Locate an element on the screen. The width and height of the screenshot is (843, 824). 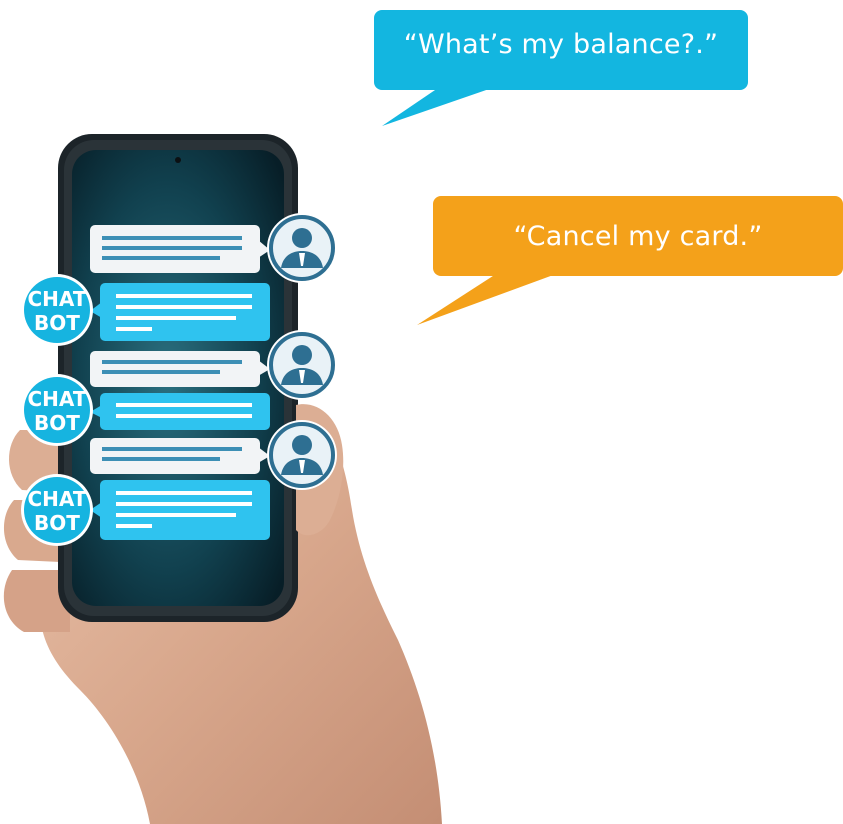
speech-bubble-cancel is located at coordinates (630, 260).